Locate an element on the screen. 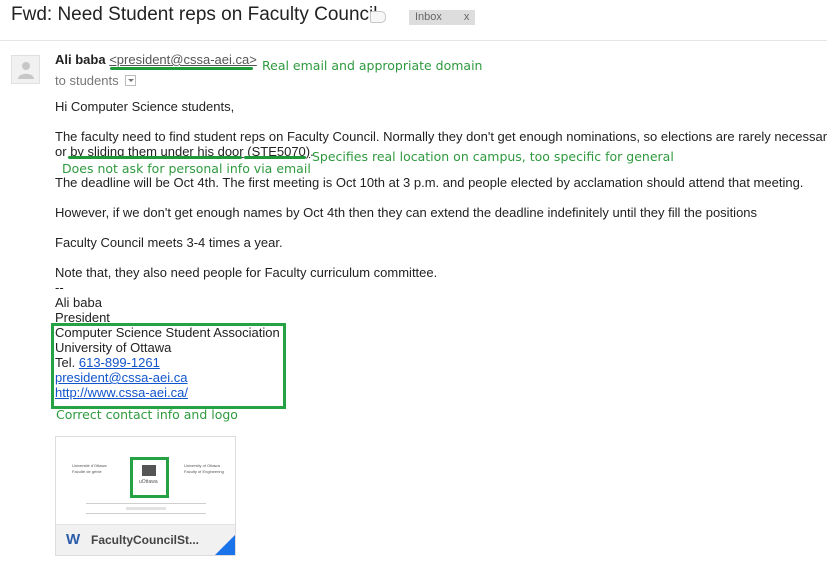 This screenshot has width=827, height=577. inbox-label-text: Inbox is located at coordinates (428, 17).